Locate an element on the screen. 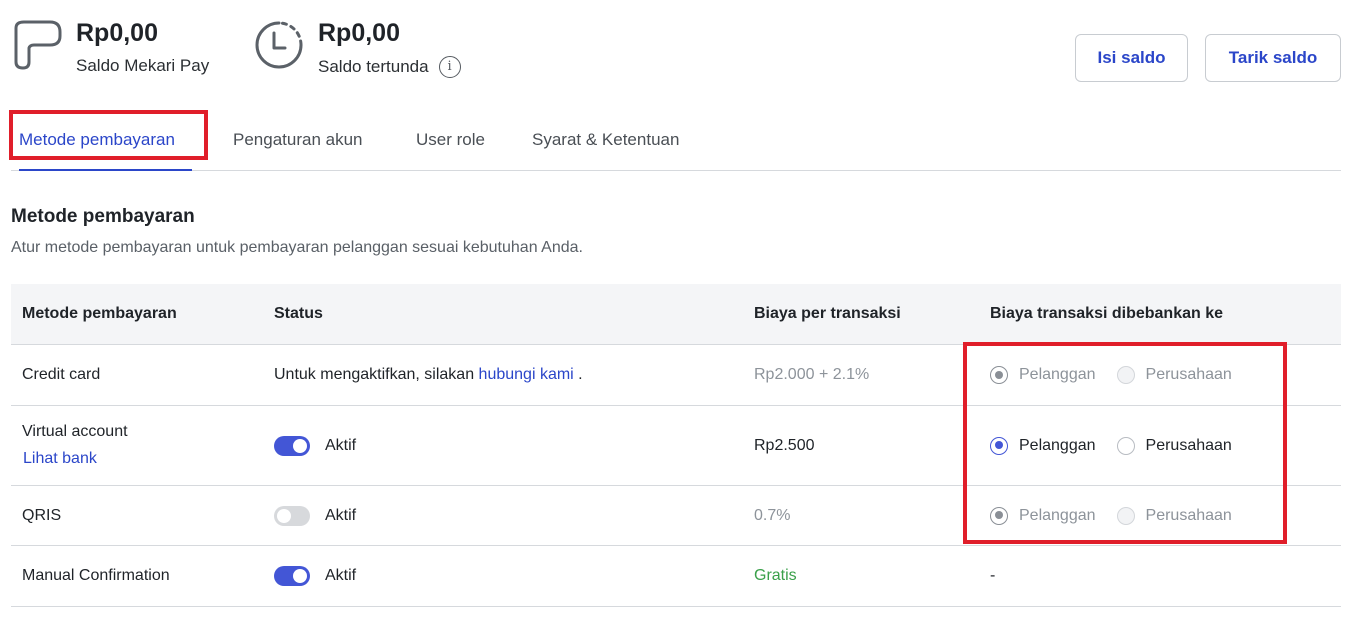 The width and height of the screenshot is (1361, 641). method-name: Virtual account is located at coordinates (75, 431).